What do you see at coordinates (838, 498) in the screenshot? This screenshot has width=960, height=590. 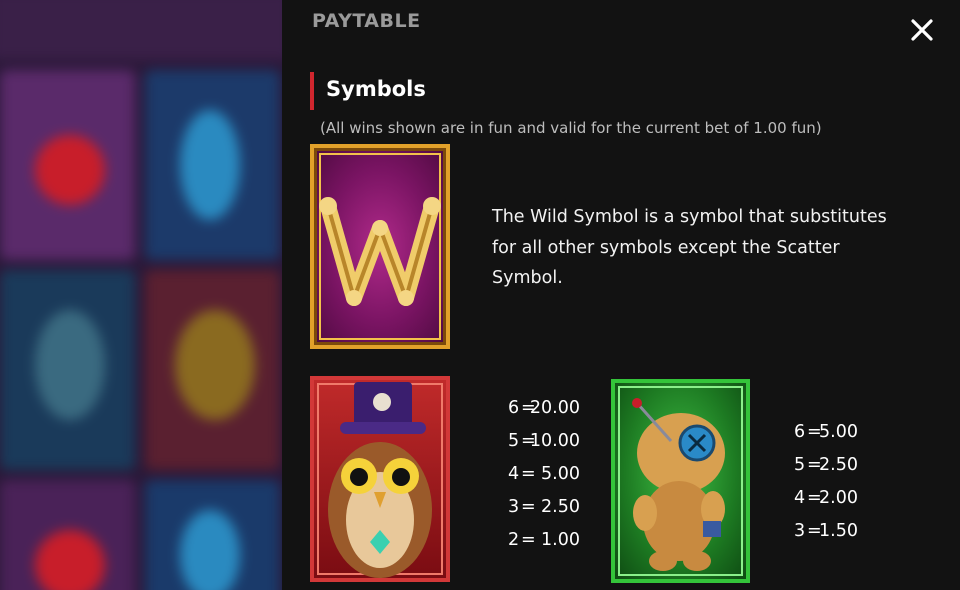 I see `pay-value: 2.00` at bounding box center [838, 498].